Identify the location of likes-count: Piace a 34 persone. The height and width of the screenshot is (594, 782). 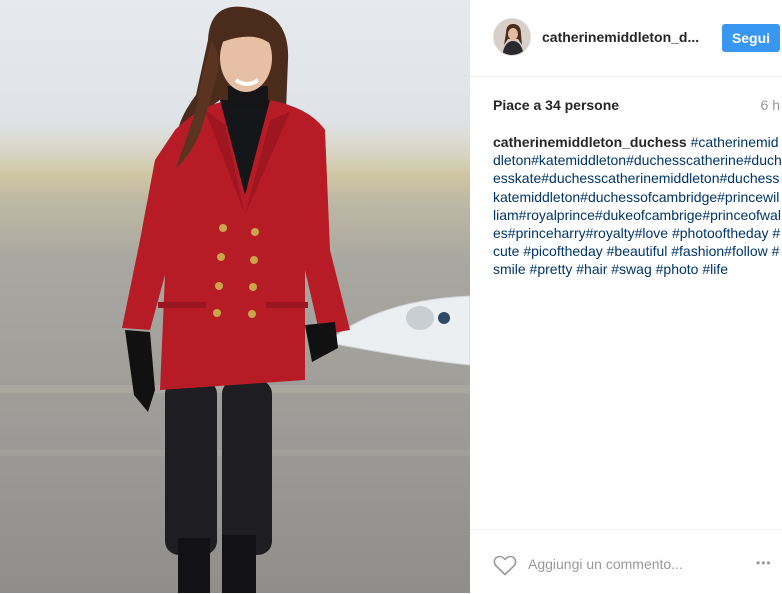
(556, 105).